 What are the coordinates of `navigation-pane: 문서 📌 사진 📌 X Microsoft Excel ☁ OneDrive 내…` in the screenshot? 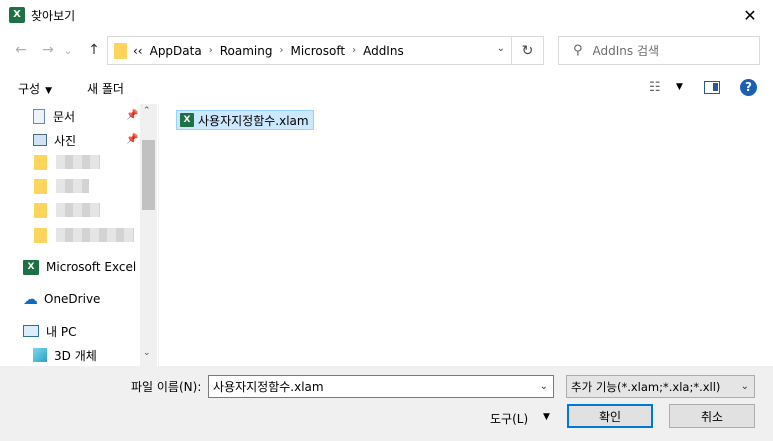 It's located at (78, 235).